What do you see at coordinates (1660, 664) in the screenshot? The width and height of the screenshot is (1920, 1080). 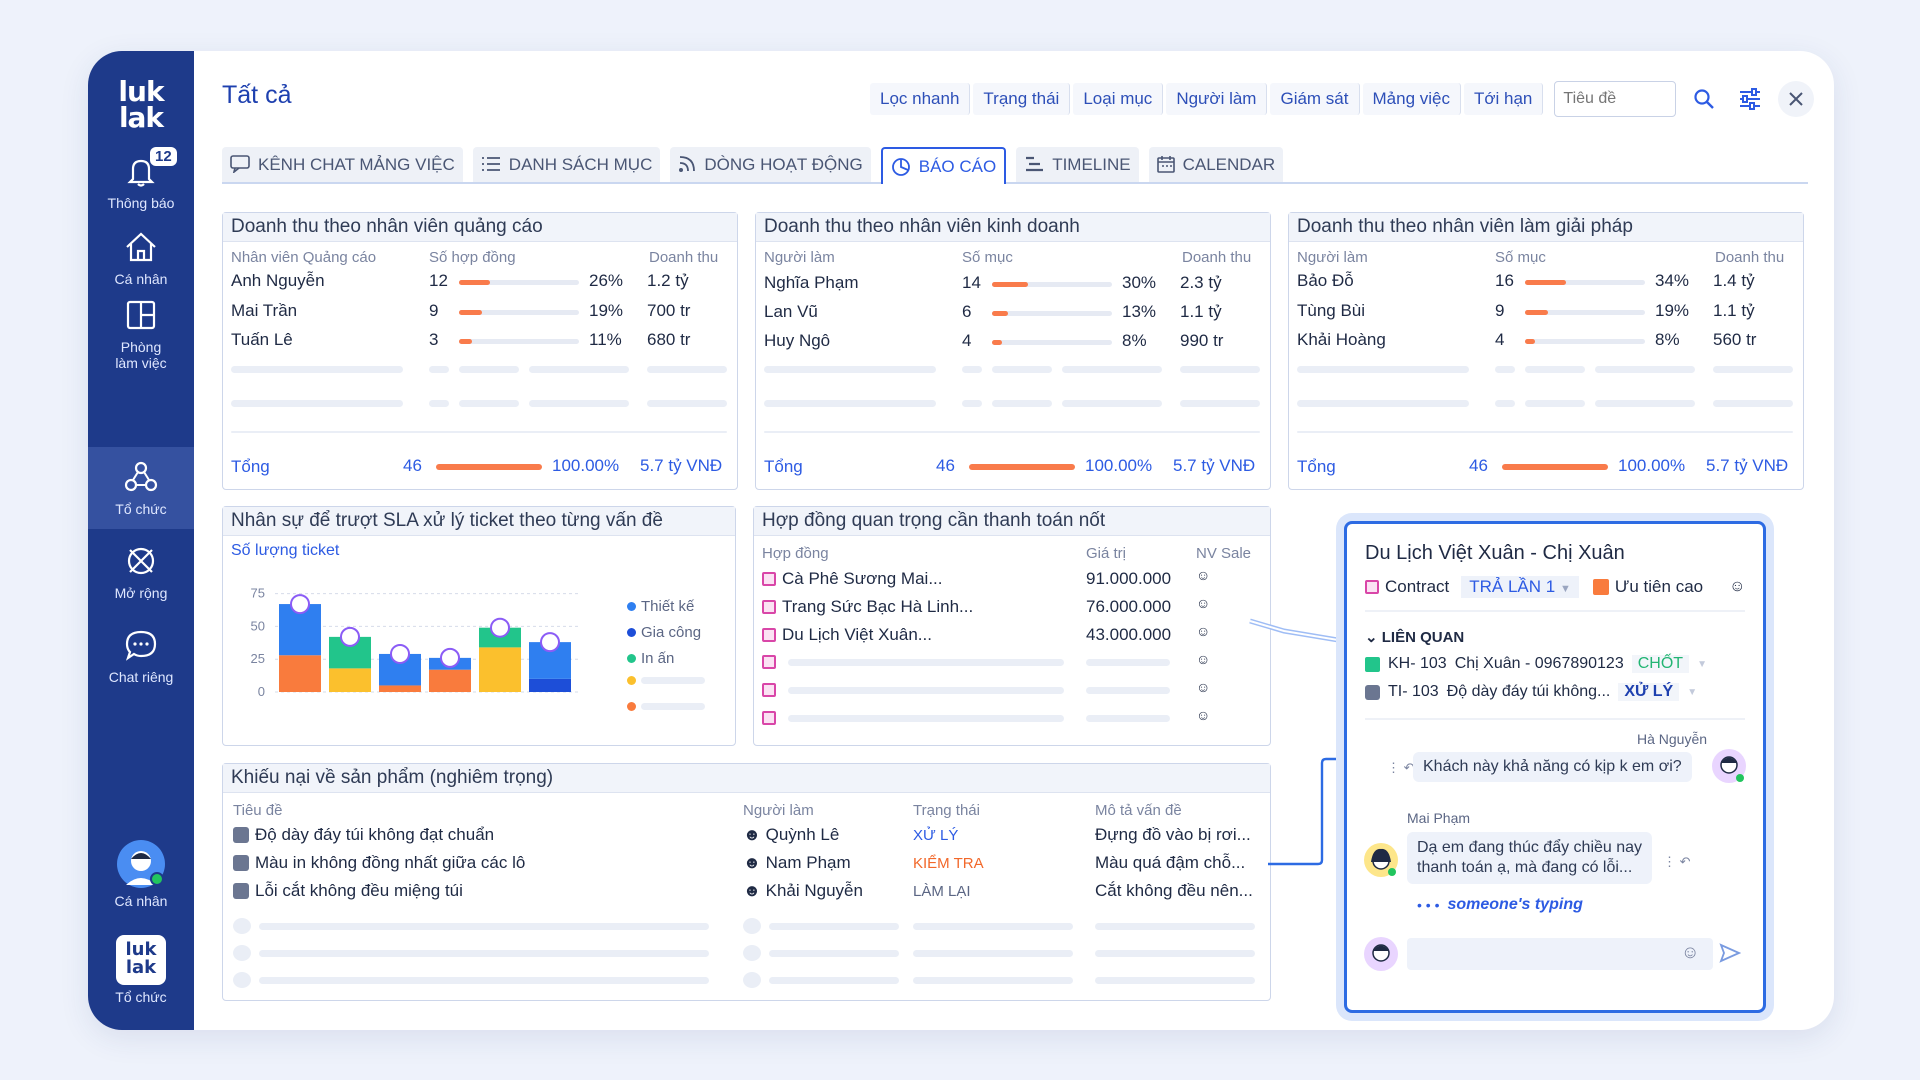 I see `related-status-badge: CHỐT` at bounding box center [1660, 664].